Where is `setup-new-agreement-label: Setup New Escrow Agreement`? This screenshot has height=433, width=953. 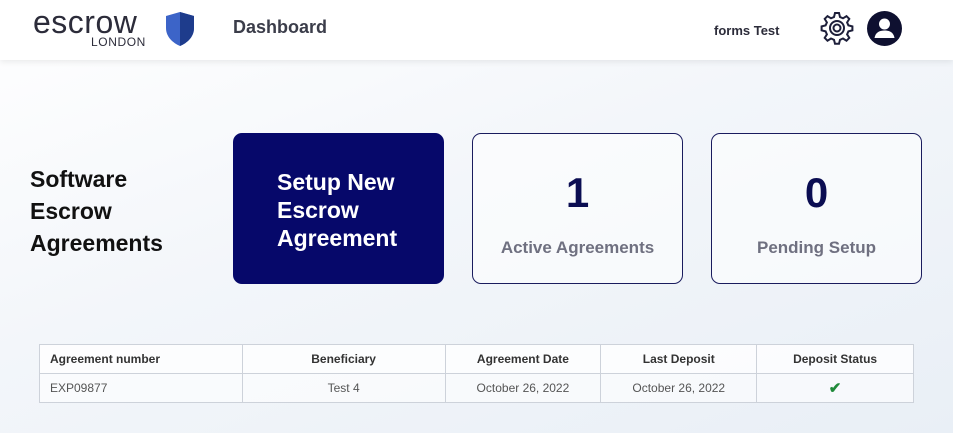
setup-new-agreement-label: Setup New Escrow Agreement is located at coordinates (337, 210).